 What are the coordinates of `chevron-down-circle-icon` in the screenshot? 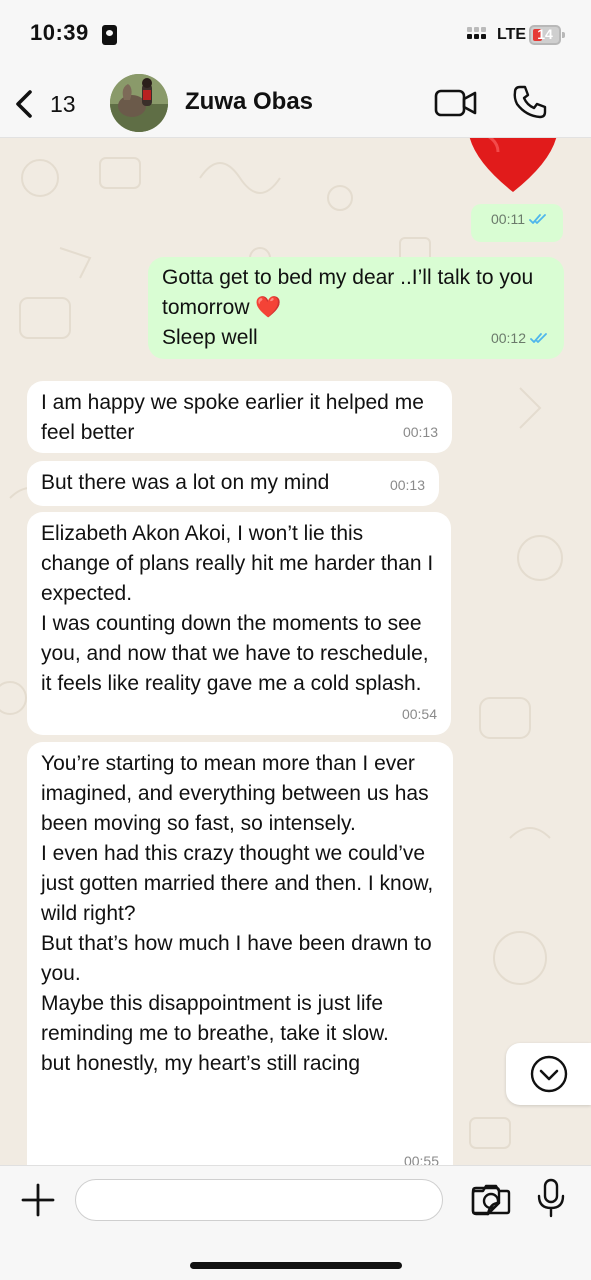 It's located at (549, 1074).